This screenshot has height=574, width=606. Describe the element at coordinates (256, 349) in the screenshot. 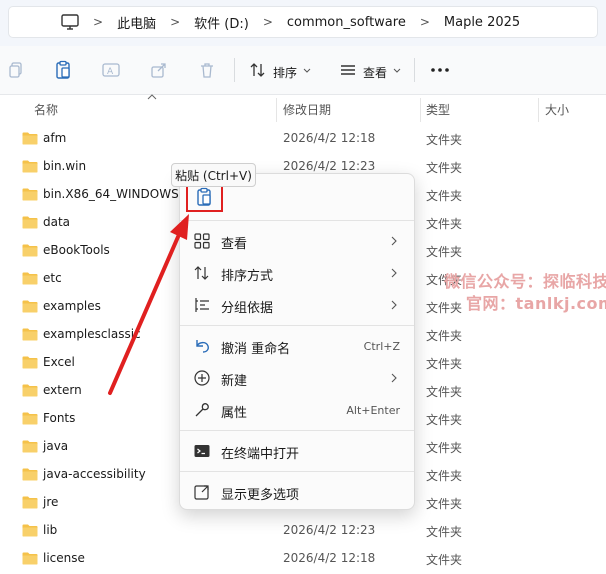

I see `menu-label: 撤消 重命名` at that location.